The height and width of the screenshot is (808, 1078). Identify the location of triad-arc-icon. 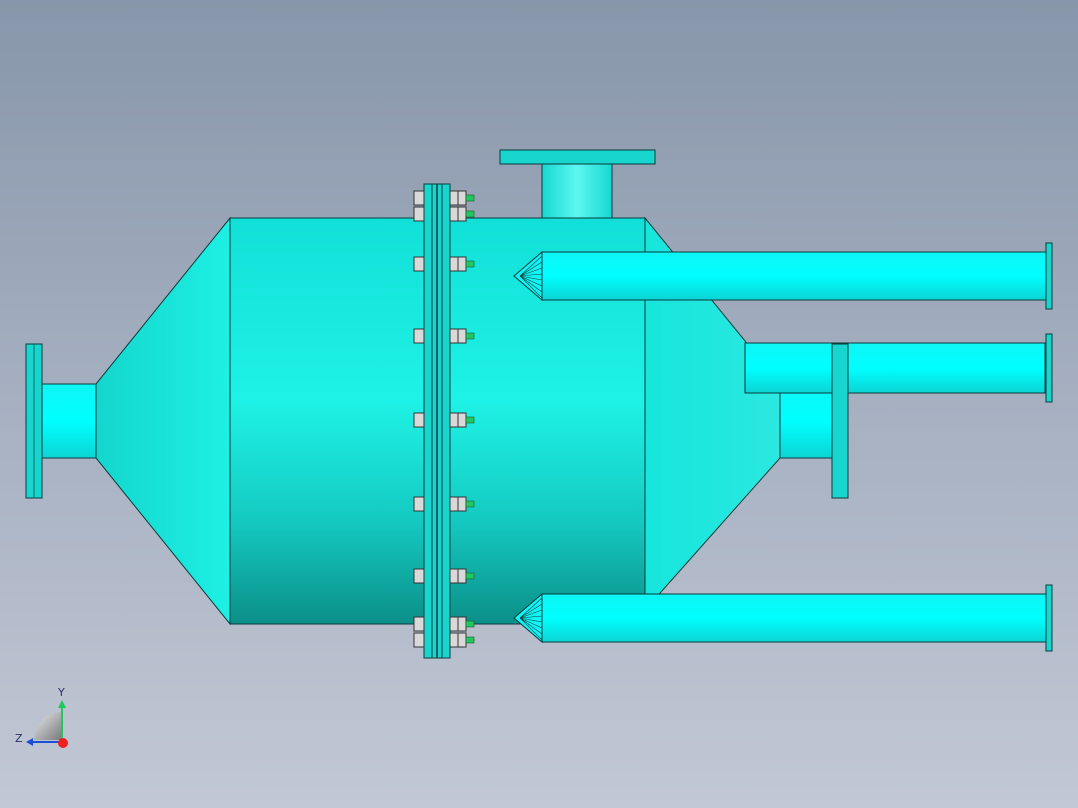
(48, 726).